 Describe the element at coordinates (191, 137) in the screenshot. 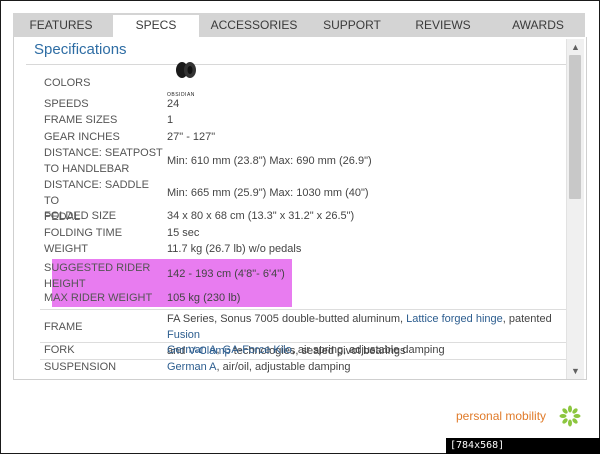

I see `spec-value: 27" - 127"` at that location.